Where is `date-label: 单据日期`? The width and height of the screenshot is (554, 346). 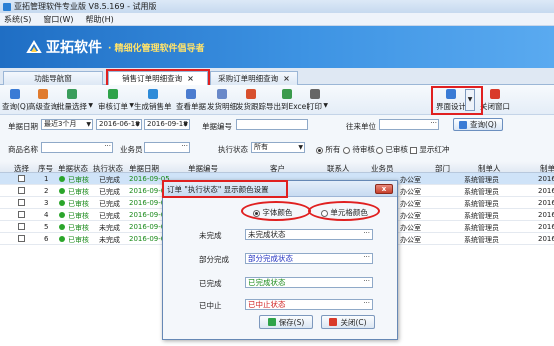 date-label: 单据日期 is located at coordinates (23, 126).